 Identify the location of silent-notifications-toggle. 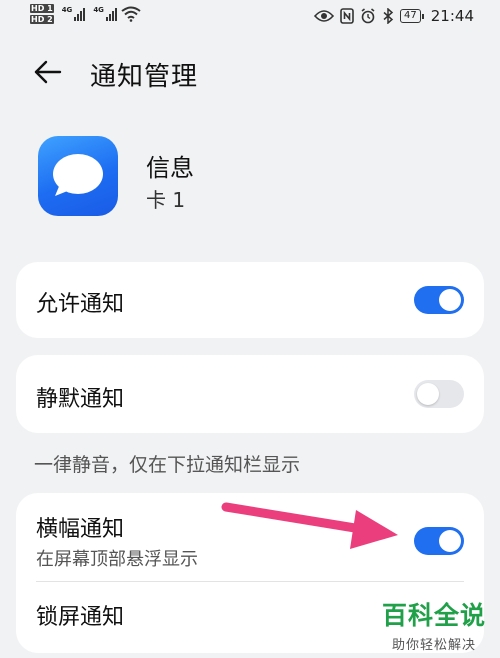
(439, 394).